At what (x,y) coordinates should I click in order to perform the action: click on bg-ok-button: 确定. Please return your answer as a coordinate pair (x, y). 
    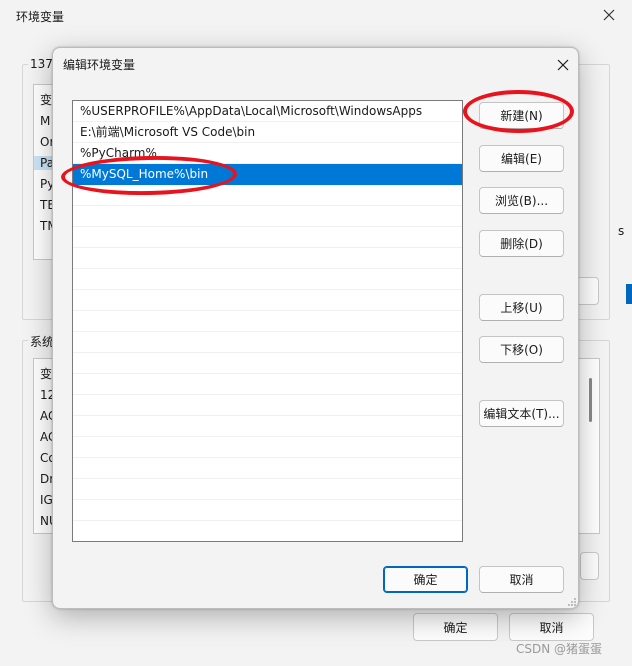
    Looking at the image, I should click on (455, 627).